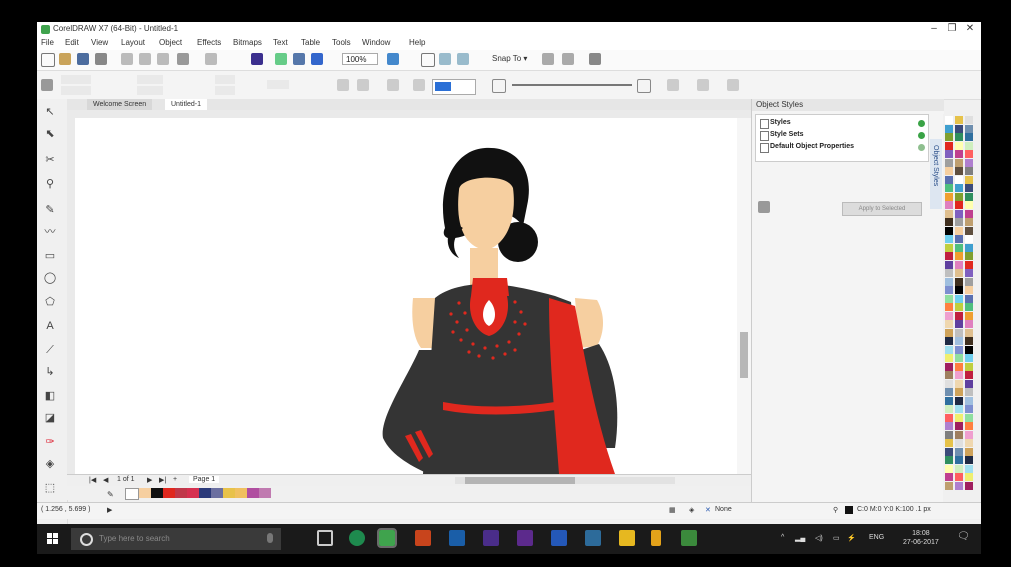 The height and width of the screenshot is (567, 1011). Describe the element at coordinates (50, 160) in the screenshot. I see `crop-tool-icon: ✂` at that location.